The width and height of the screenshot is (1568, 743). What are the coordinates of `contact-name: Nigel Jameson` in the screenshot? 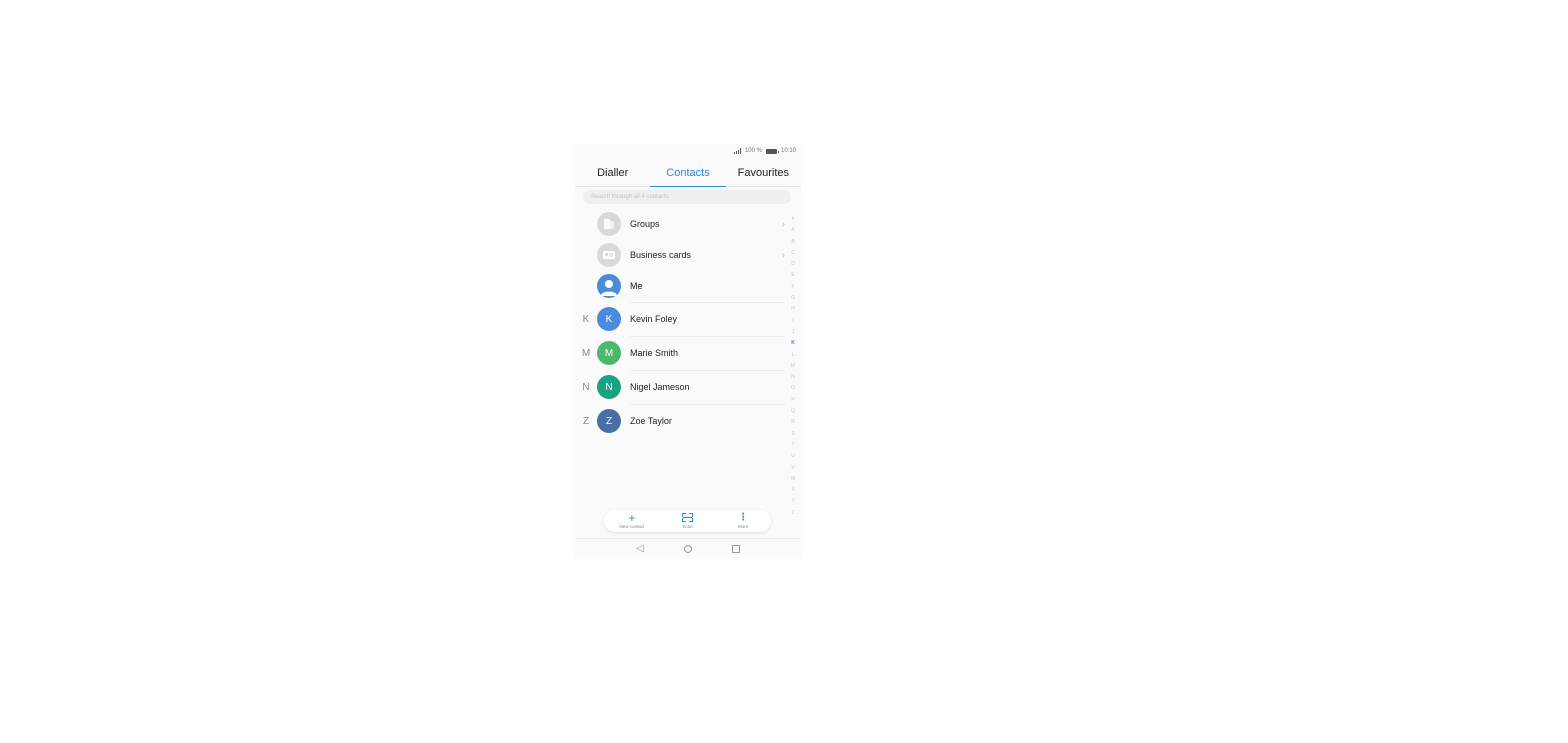 It's located at (660, 387).